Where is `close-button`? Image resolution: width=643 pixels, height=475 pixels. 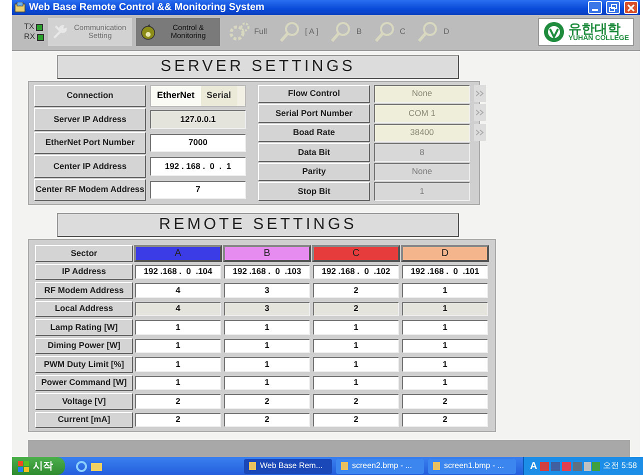
close-button is located at coordinates (631, 7).